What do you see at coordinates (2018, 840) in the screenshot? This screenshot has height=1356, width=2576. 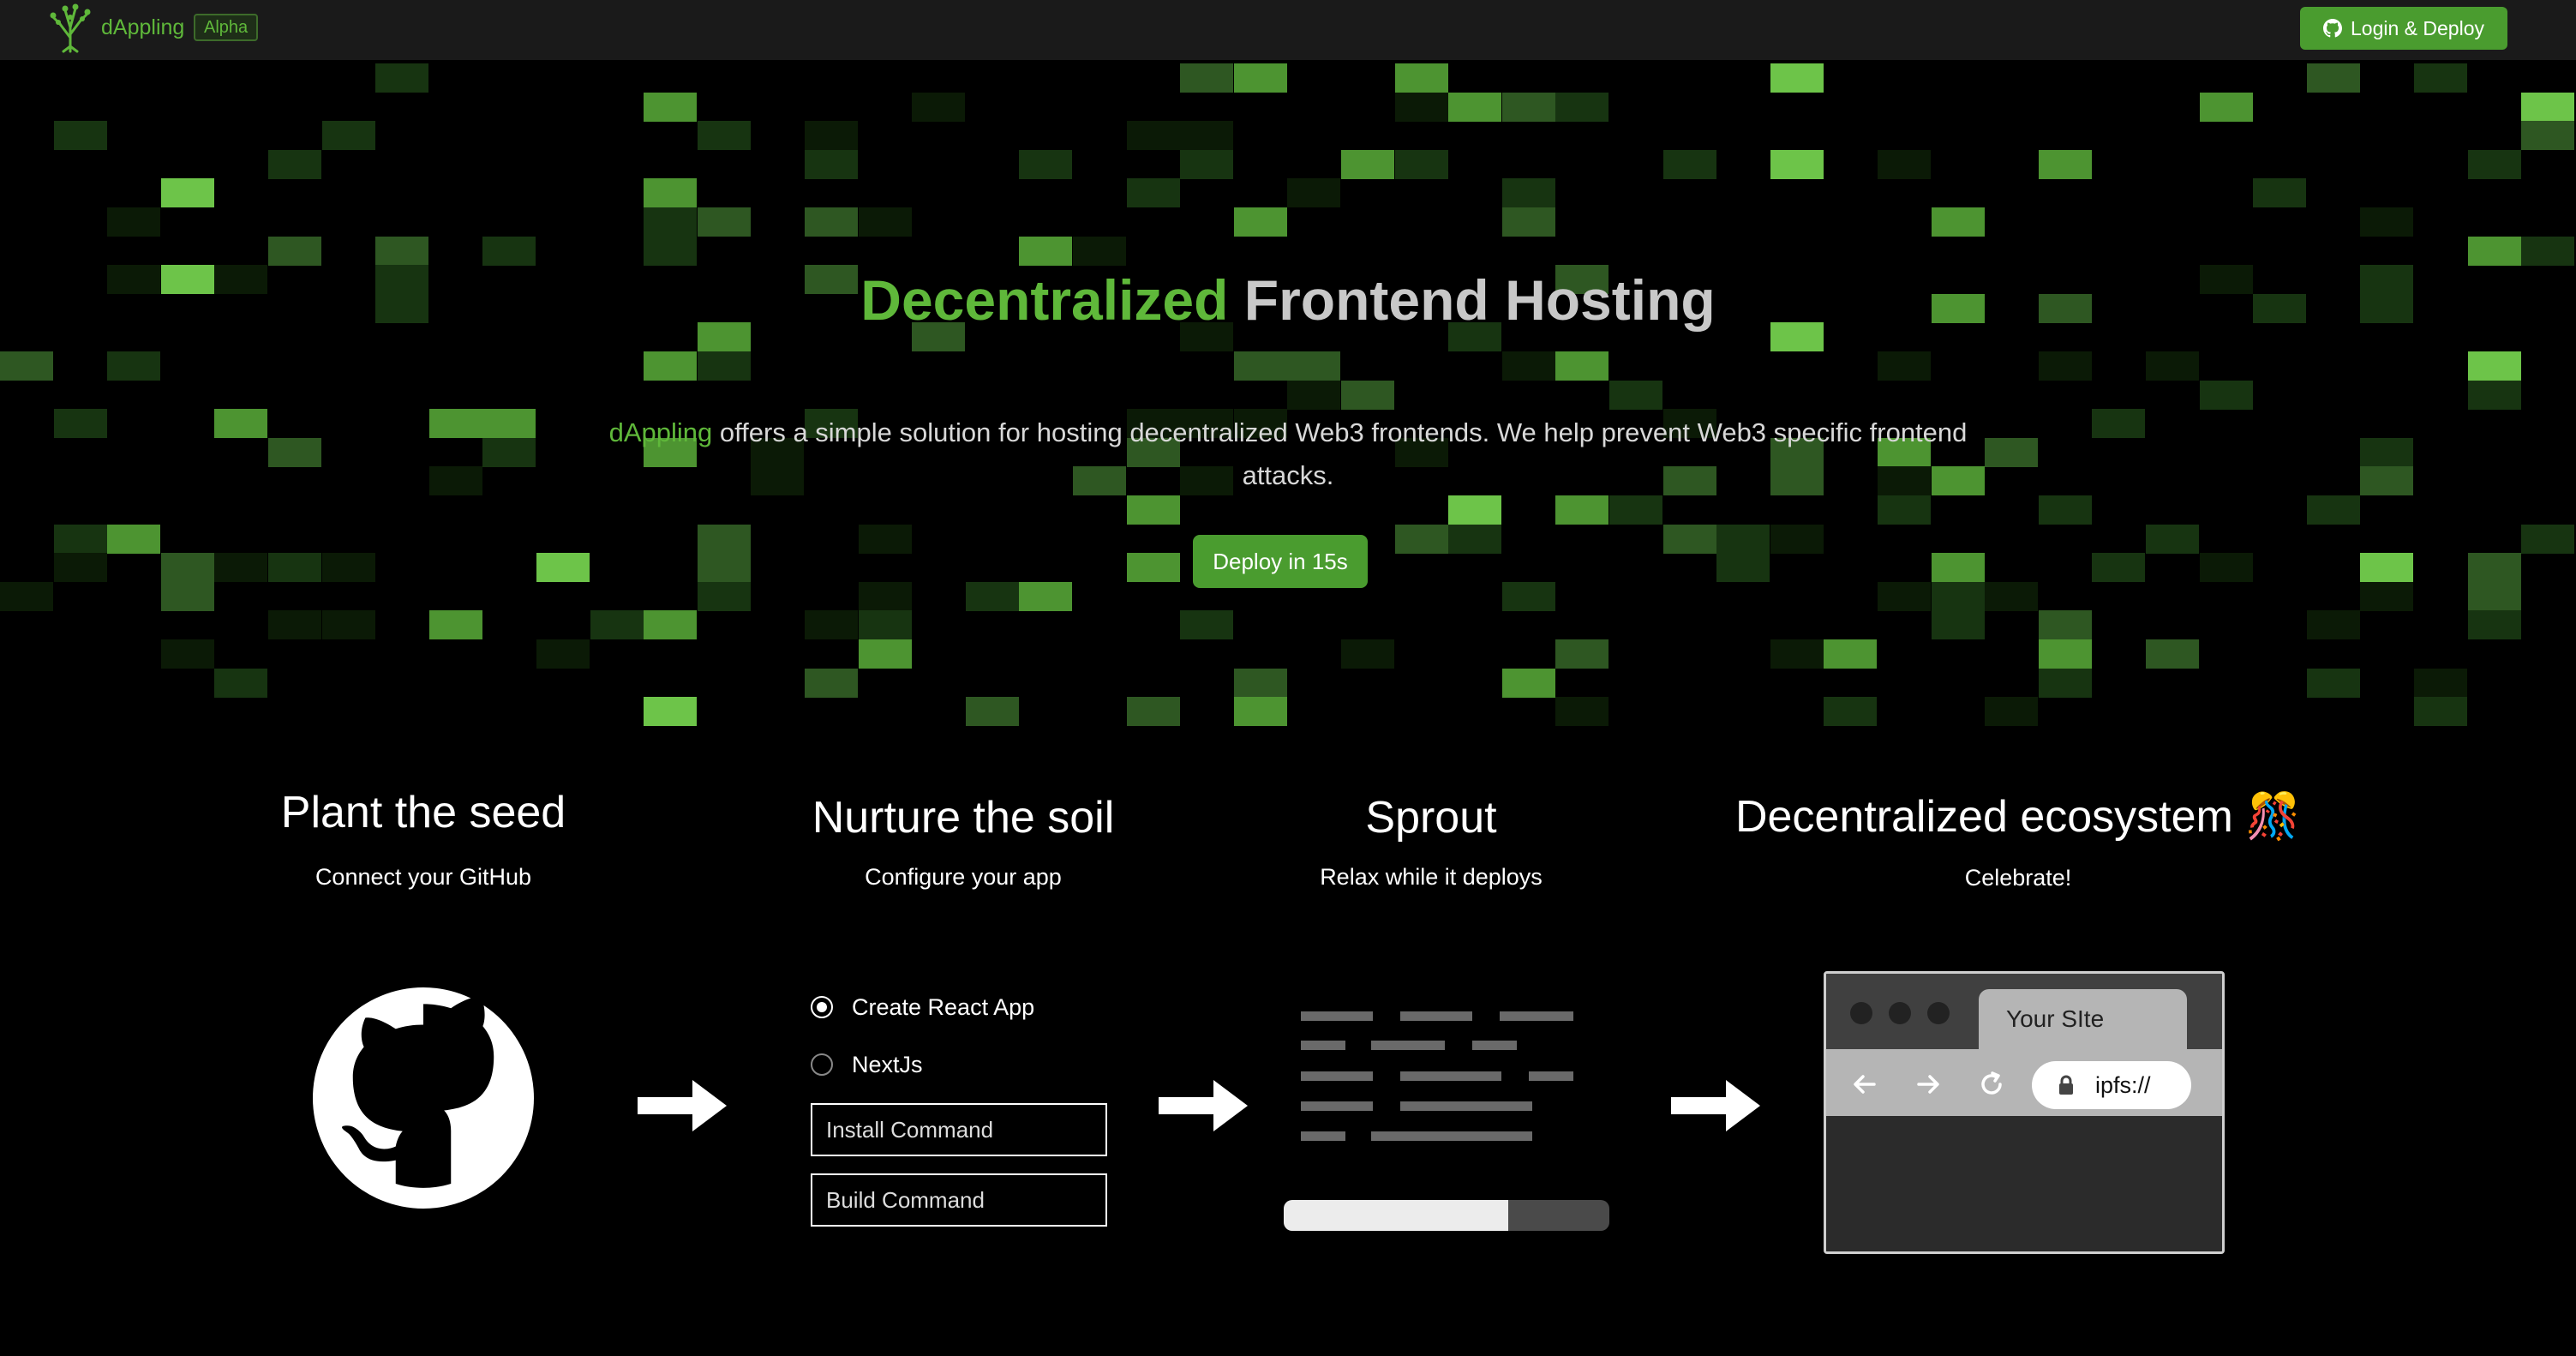 I see `step-ecosystem: Decentralized ecosystem 🎊 Celebrate!` at bounding box center [2018, 840].